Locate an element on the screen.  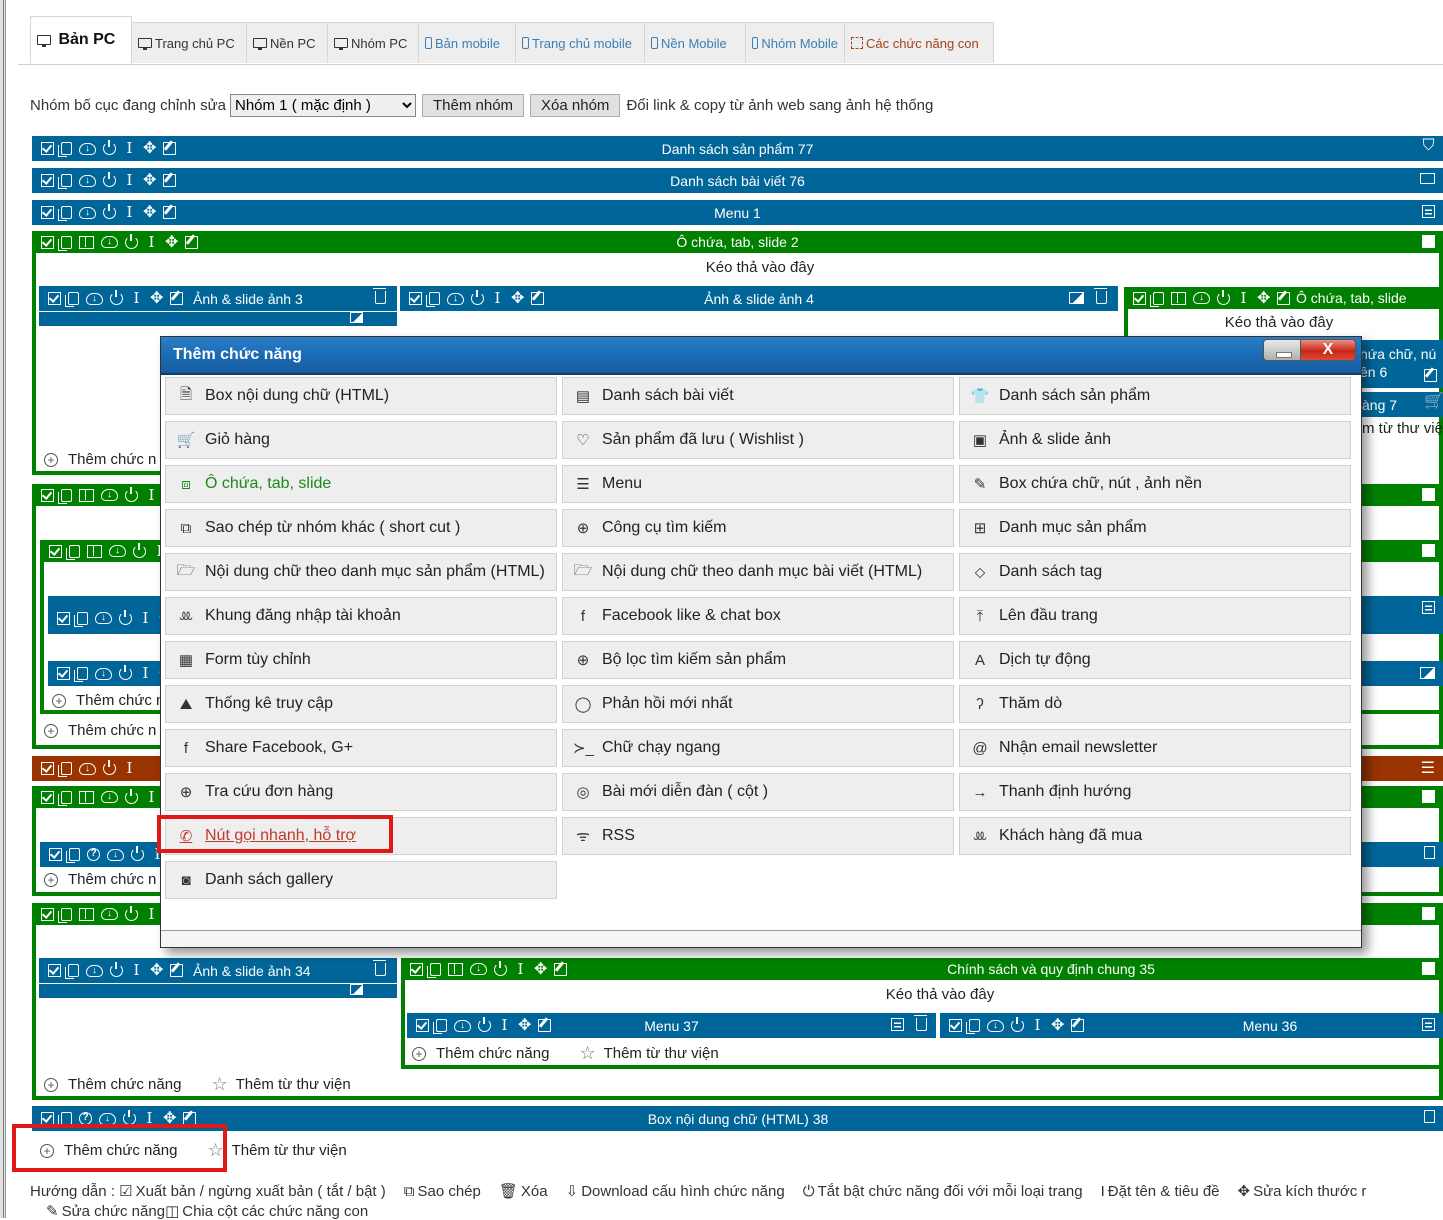
function-item: 👕 Danh sách sản phẩm is located at coordinates (1155, 396).